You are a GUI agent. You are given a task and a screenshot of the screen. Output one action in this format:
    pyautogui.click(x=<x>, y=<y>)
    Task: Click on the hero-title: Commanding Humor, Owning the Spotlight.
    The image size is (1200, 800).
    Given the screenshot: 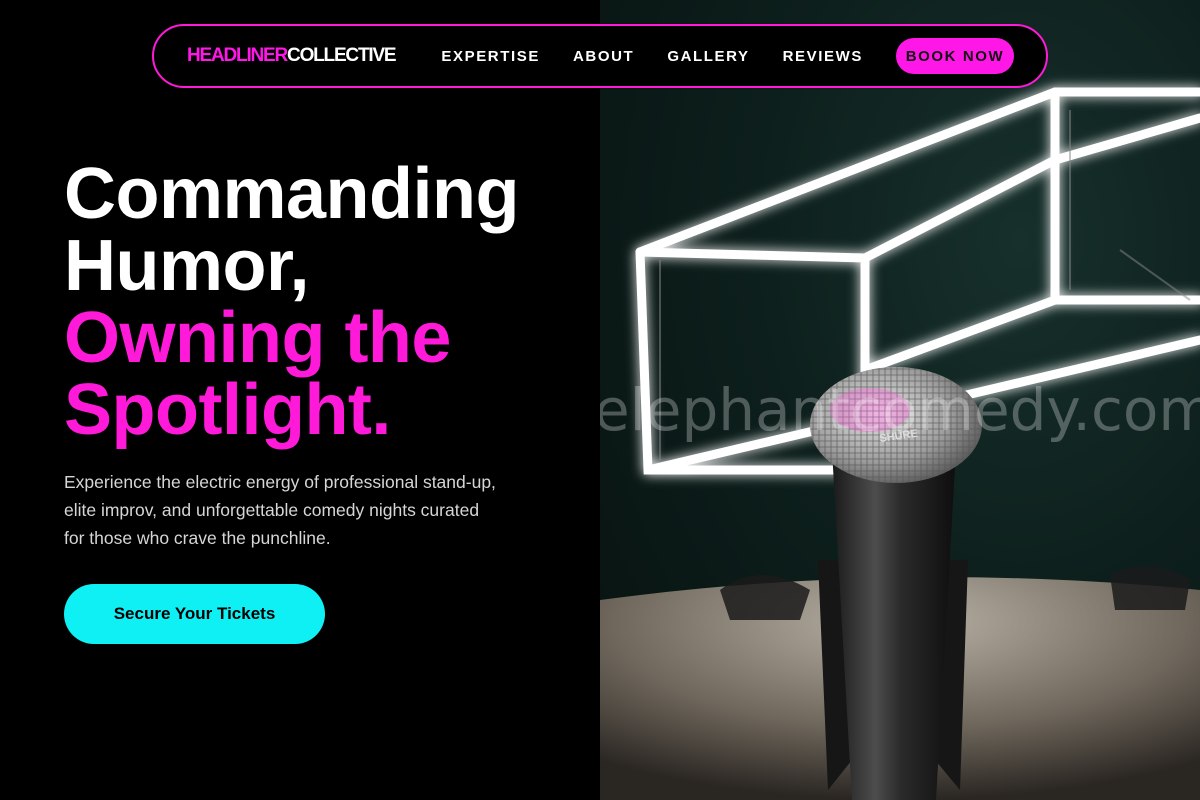 What is the action you would take?
    pyautogui.click(x=291, y=302)
    